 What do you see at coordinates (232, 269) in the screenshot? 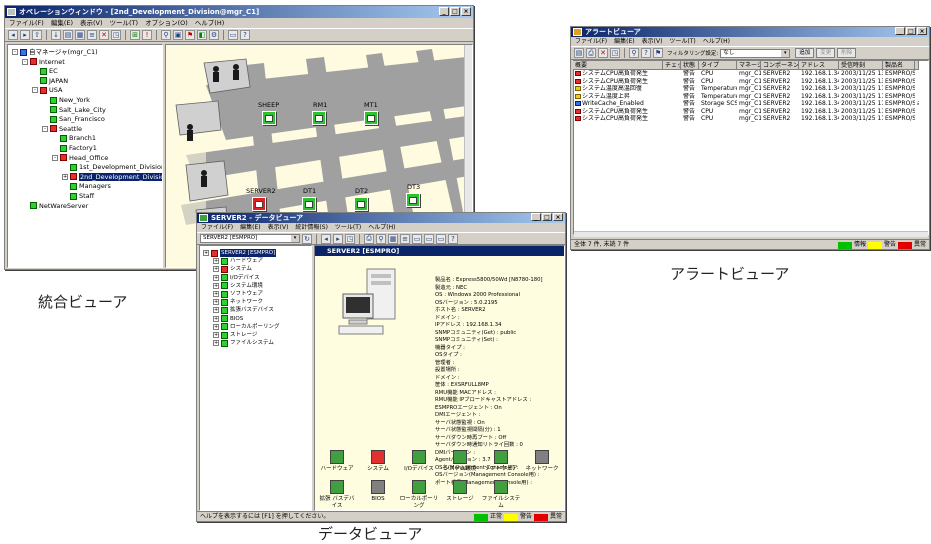
I see `dv-tree-item: + システム` at bounding box center [232, 269].